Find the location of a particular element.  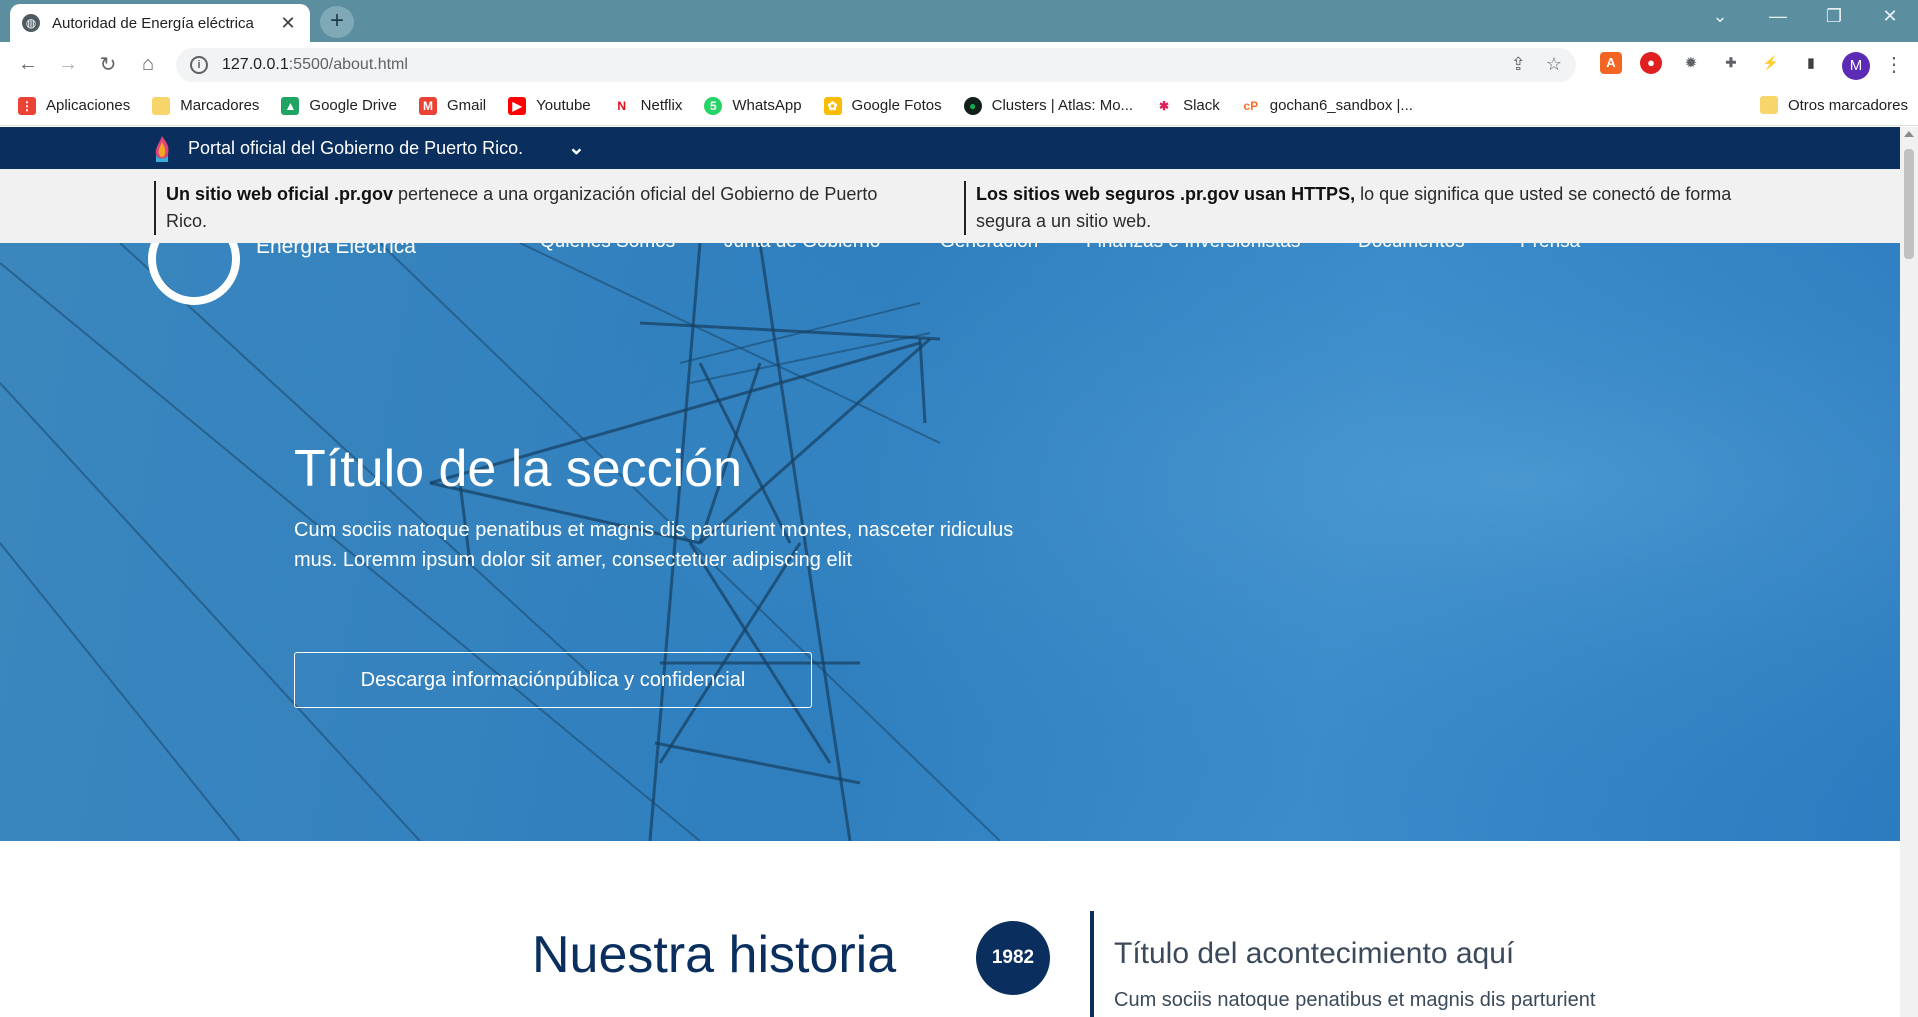

browser-menu-icon: ⋮ is located at coordinates (1894, 64).